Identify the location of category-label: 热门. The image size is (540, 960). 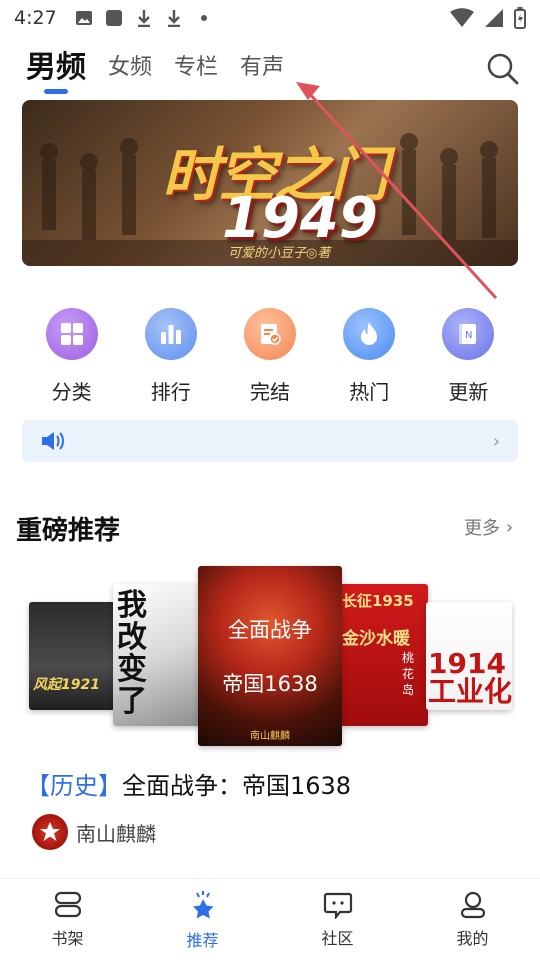
(369, 392).